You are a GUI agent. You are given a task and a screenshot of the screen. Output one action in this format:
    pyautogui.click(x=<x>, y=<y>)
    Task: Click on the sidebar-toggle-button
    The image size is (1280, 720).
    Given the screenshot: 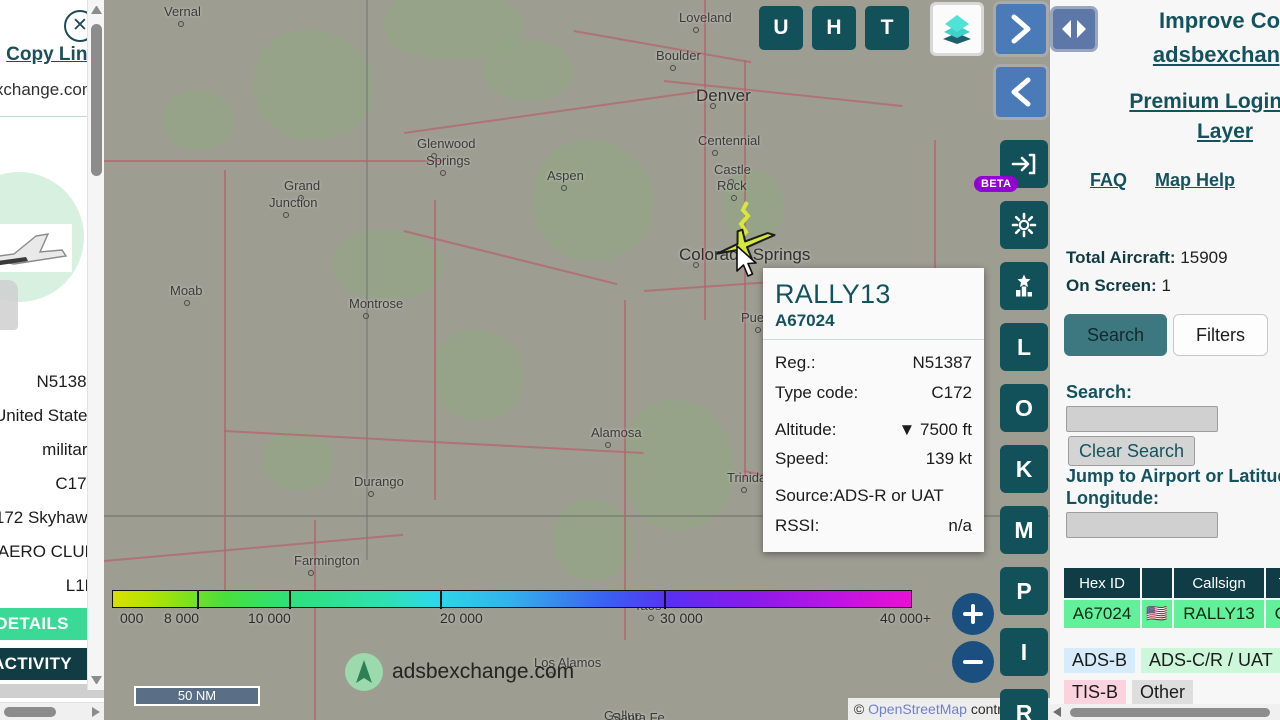 What is the action you would take?
    pyautogui.click(x=1074, y=29)
    